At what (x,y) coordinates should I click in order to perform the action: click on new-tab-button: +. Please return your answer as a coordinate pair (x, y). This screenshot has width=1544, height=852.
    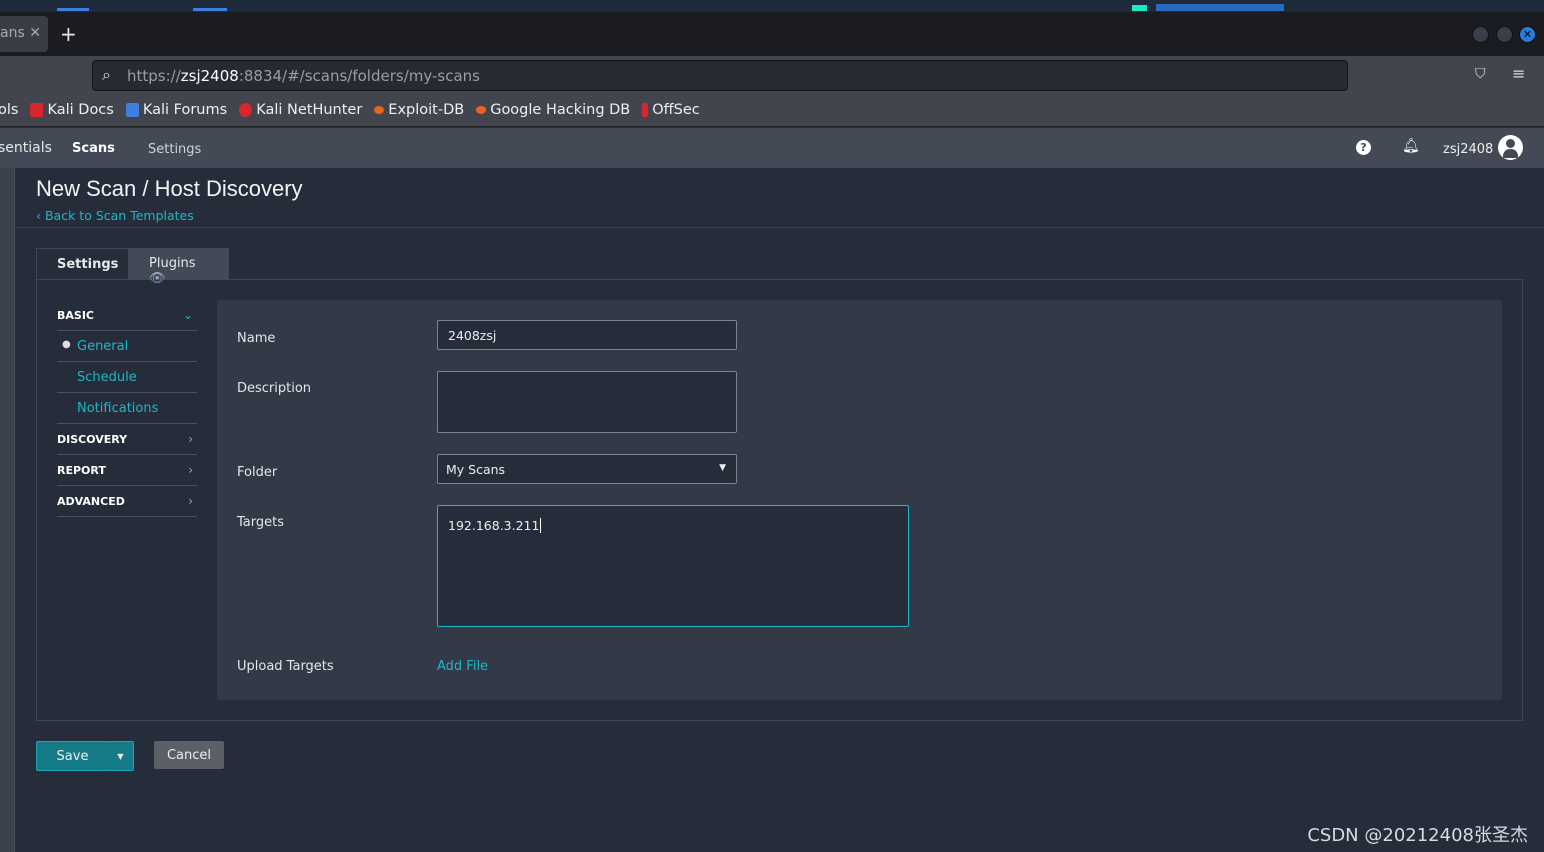
    Looking at the image, I should click on (68, 34).